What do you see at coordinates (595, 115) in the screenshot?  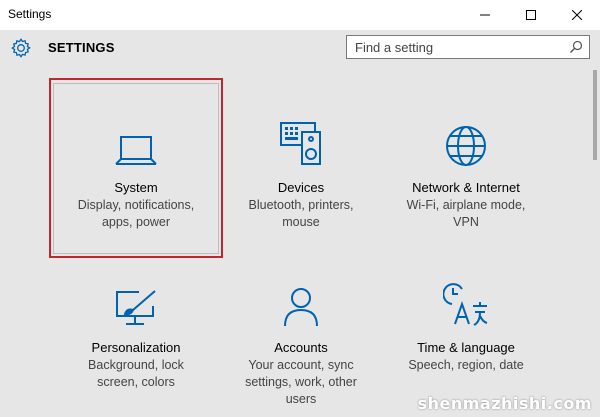 I see `scrollbar-thumb` at bounding box center [595, 115].